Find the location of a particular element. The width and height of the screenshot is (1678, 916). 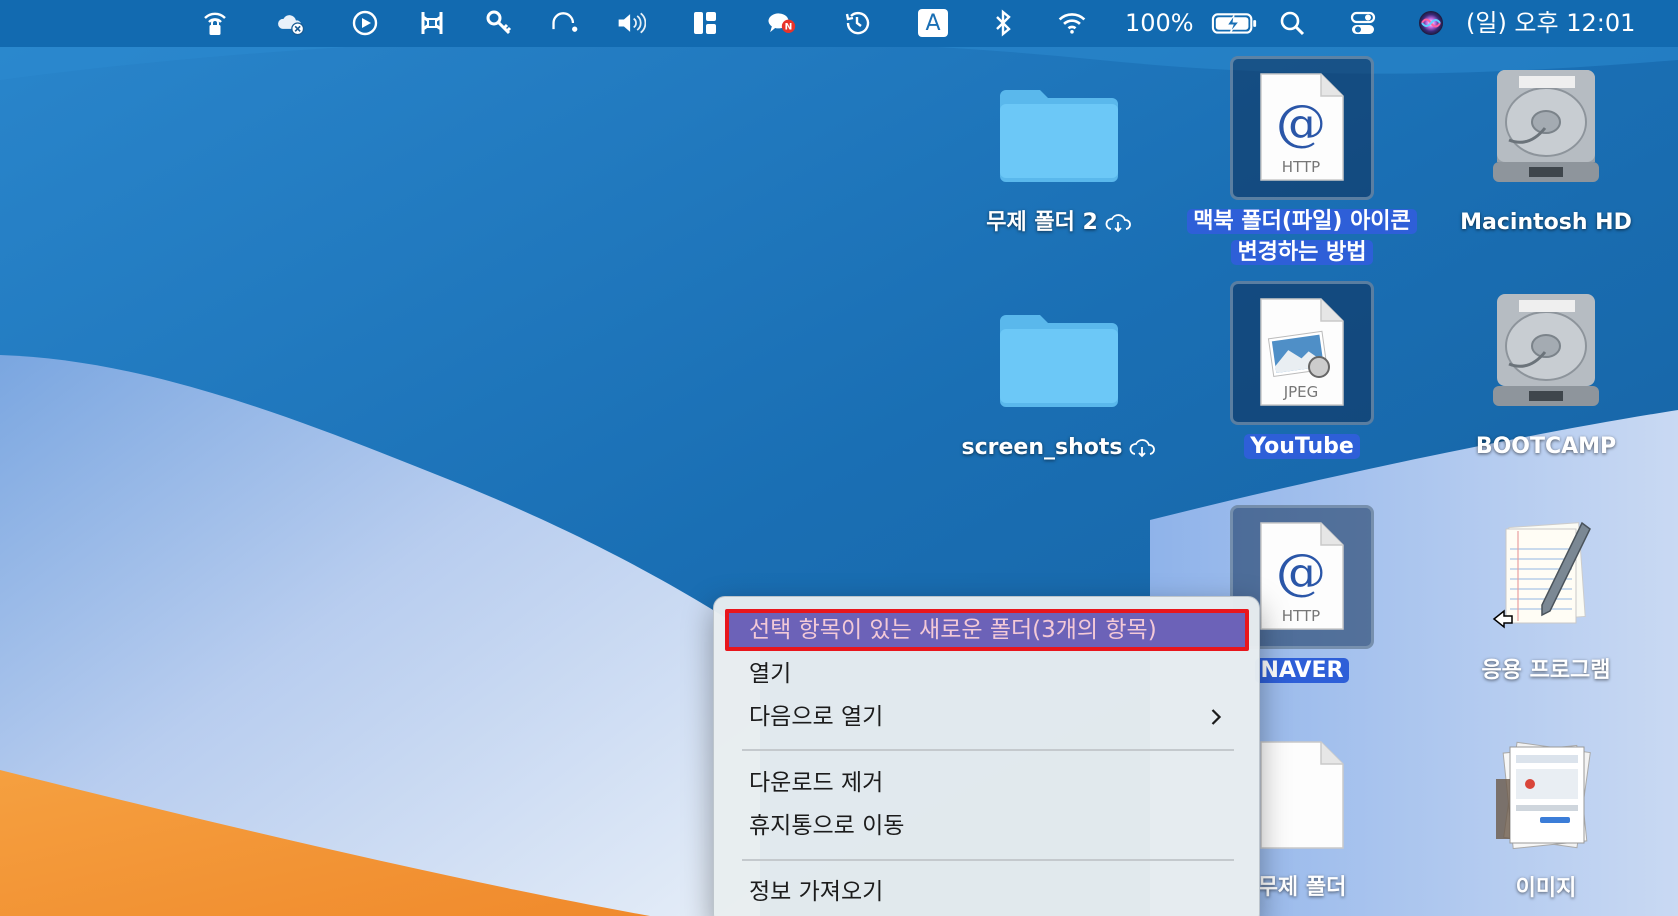

menu-item-get-info: 정보 가져오기 is located at coordinates (987, 892).